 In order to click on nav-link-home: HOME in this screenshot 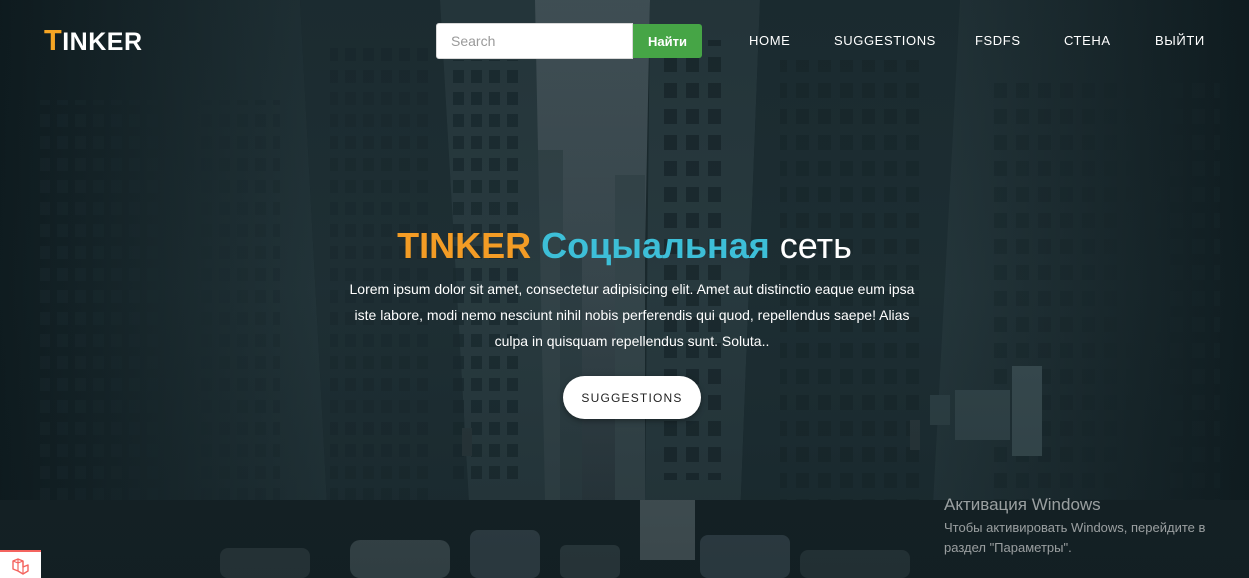, I will do `click(769, 41)`.